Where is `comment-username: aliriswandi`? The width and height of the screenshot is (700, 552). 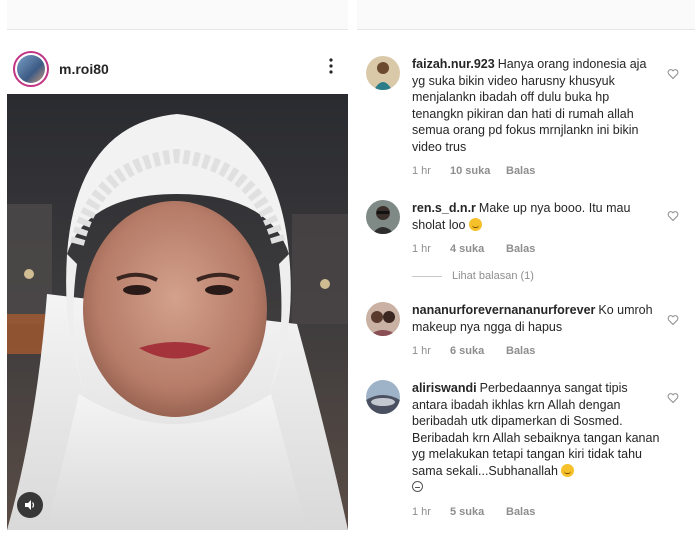
comment-username: aliriswandi is located at coordinates (444, 388).